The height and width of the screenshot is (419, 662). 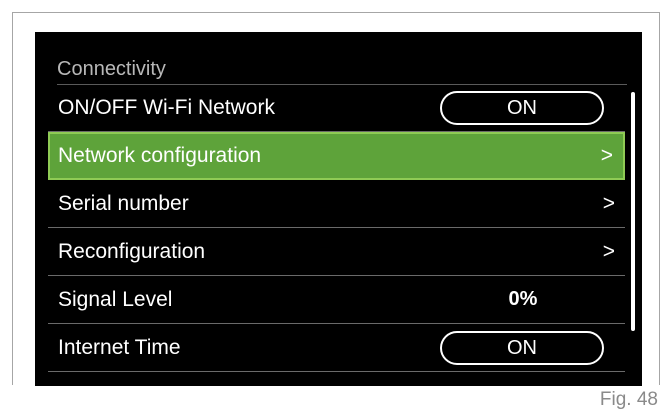 I want to click on menu-header: Connectivity, so click(x=342, y=70).